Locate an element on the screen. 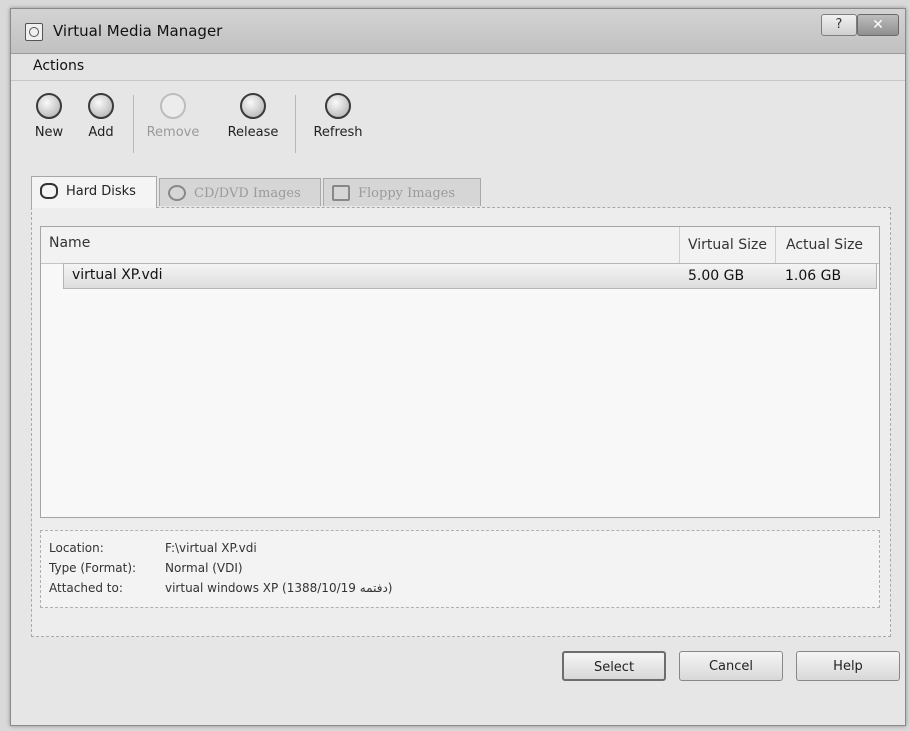 The image size is (910, 731). release-disk-icon is located at coordinates (253, 106).